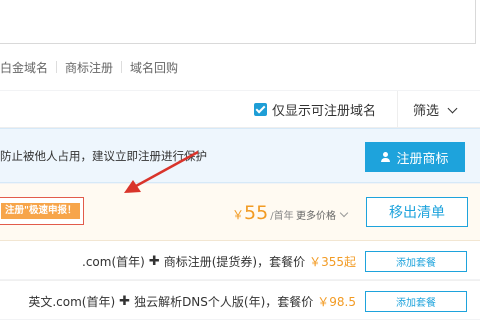 The width and height of the screenshot is (480, 320). I want to click on filter-dropdown: 筛选, so click(435, 109).